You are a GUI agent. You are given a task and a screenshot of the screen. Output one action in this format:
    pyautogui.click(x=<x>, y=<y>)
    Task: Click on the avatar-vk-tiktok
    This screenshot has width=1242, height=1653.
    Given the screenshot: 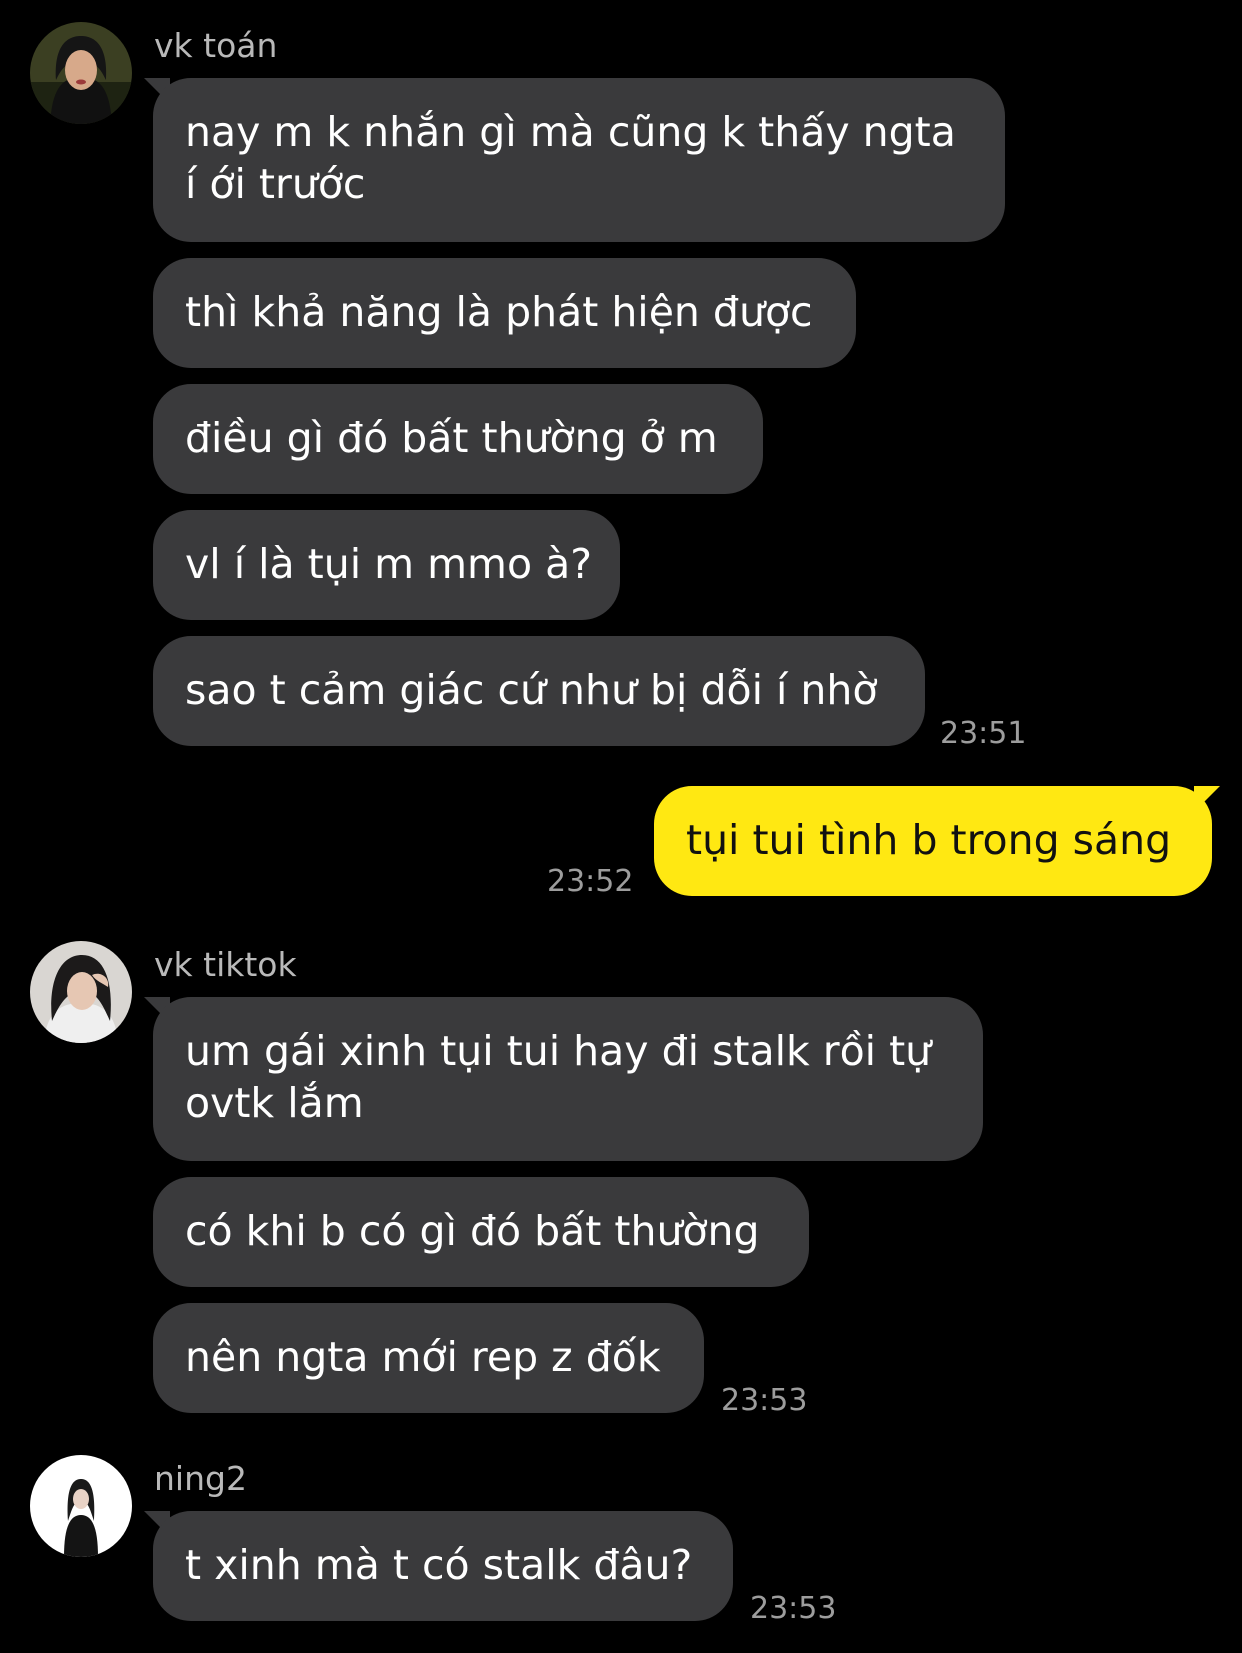 What is the action you would take?
    pyautogui.click(x=81, y=992)
    